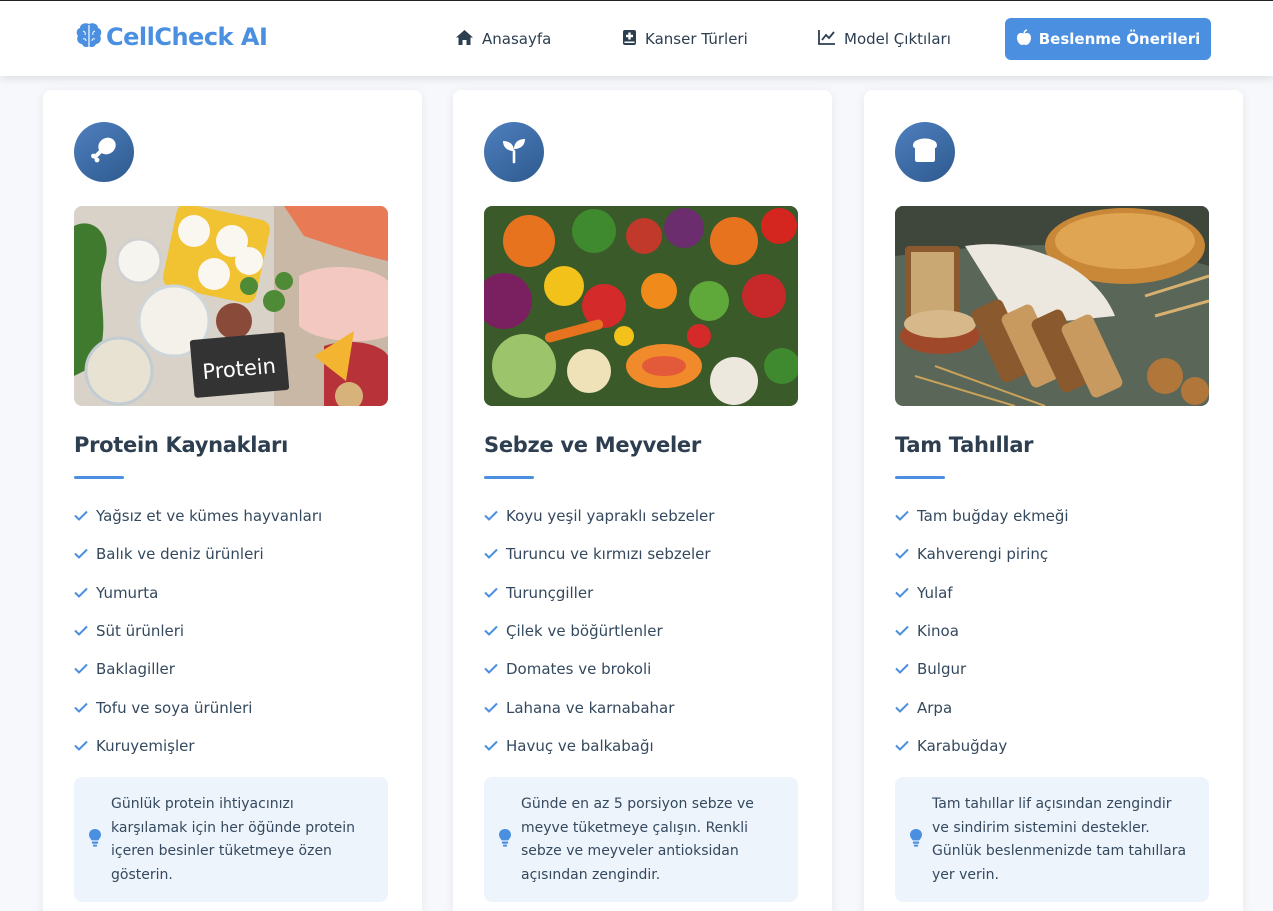  What do you see at coordinates (89, 37) in the screenshot?
I see `brain-icon` at bounding box center [89, 37].